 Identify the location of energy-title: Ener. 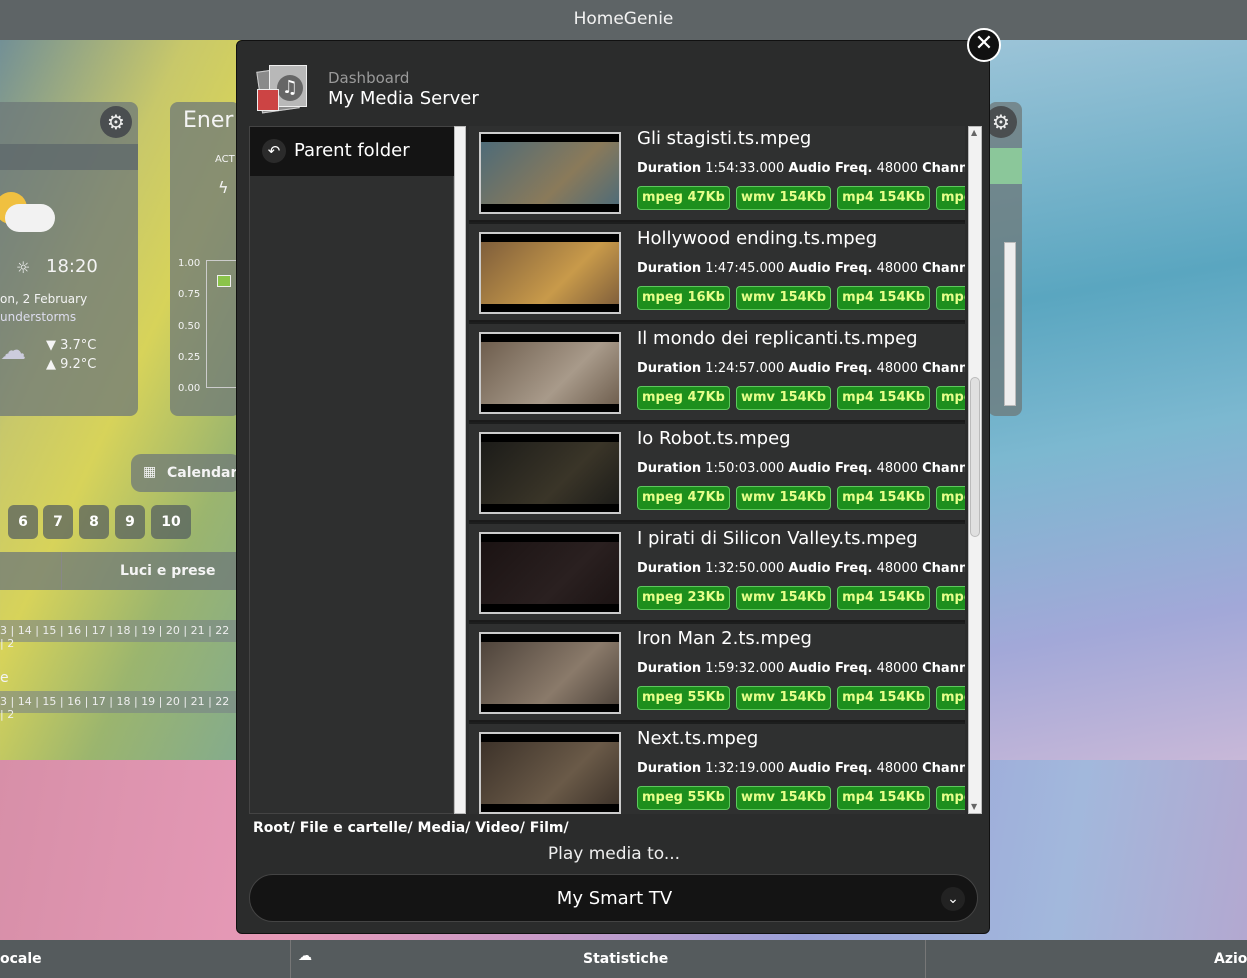
(208, 120).